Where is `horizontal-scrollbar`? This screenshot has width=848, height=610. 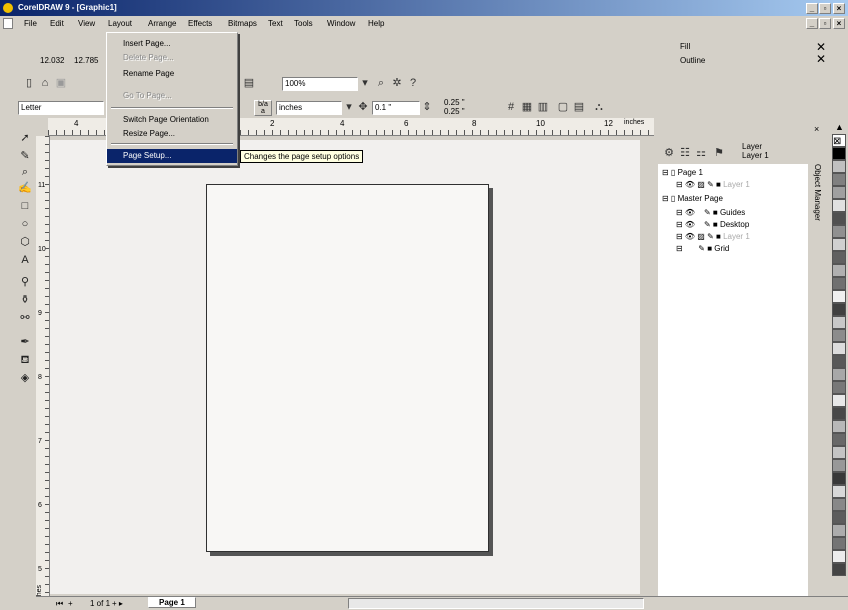 horizontal-scrollbar is located at coordinates (496, 603).